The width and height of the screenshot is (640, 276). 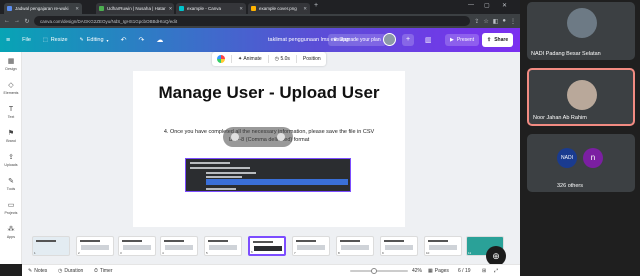 I want to click on text-icon: T, so click(x=11, y=109).